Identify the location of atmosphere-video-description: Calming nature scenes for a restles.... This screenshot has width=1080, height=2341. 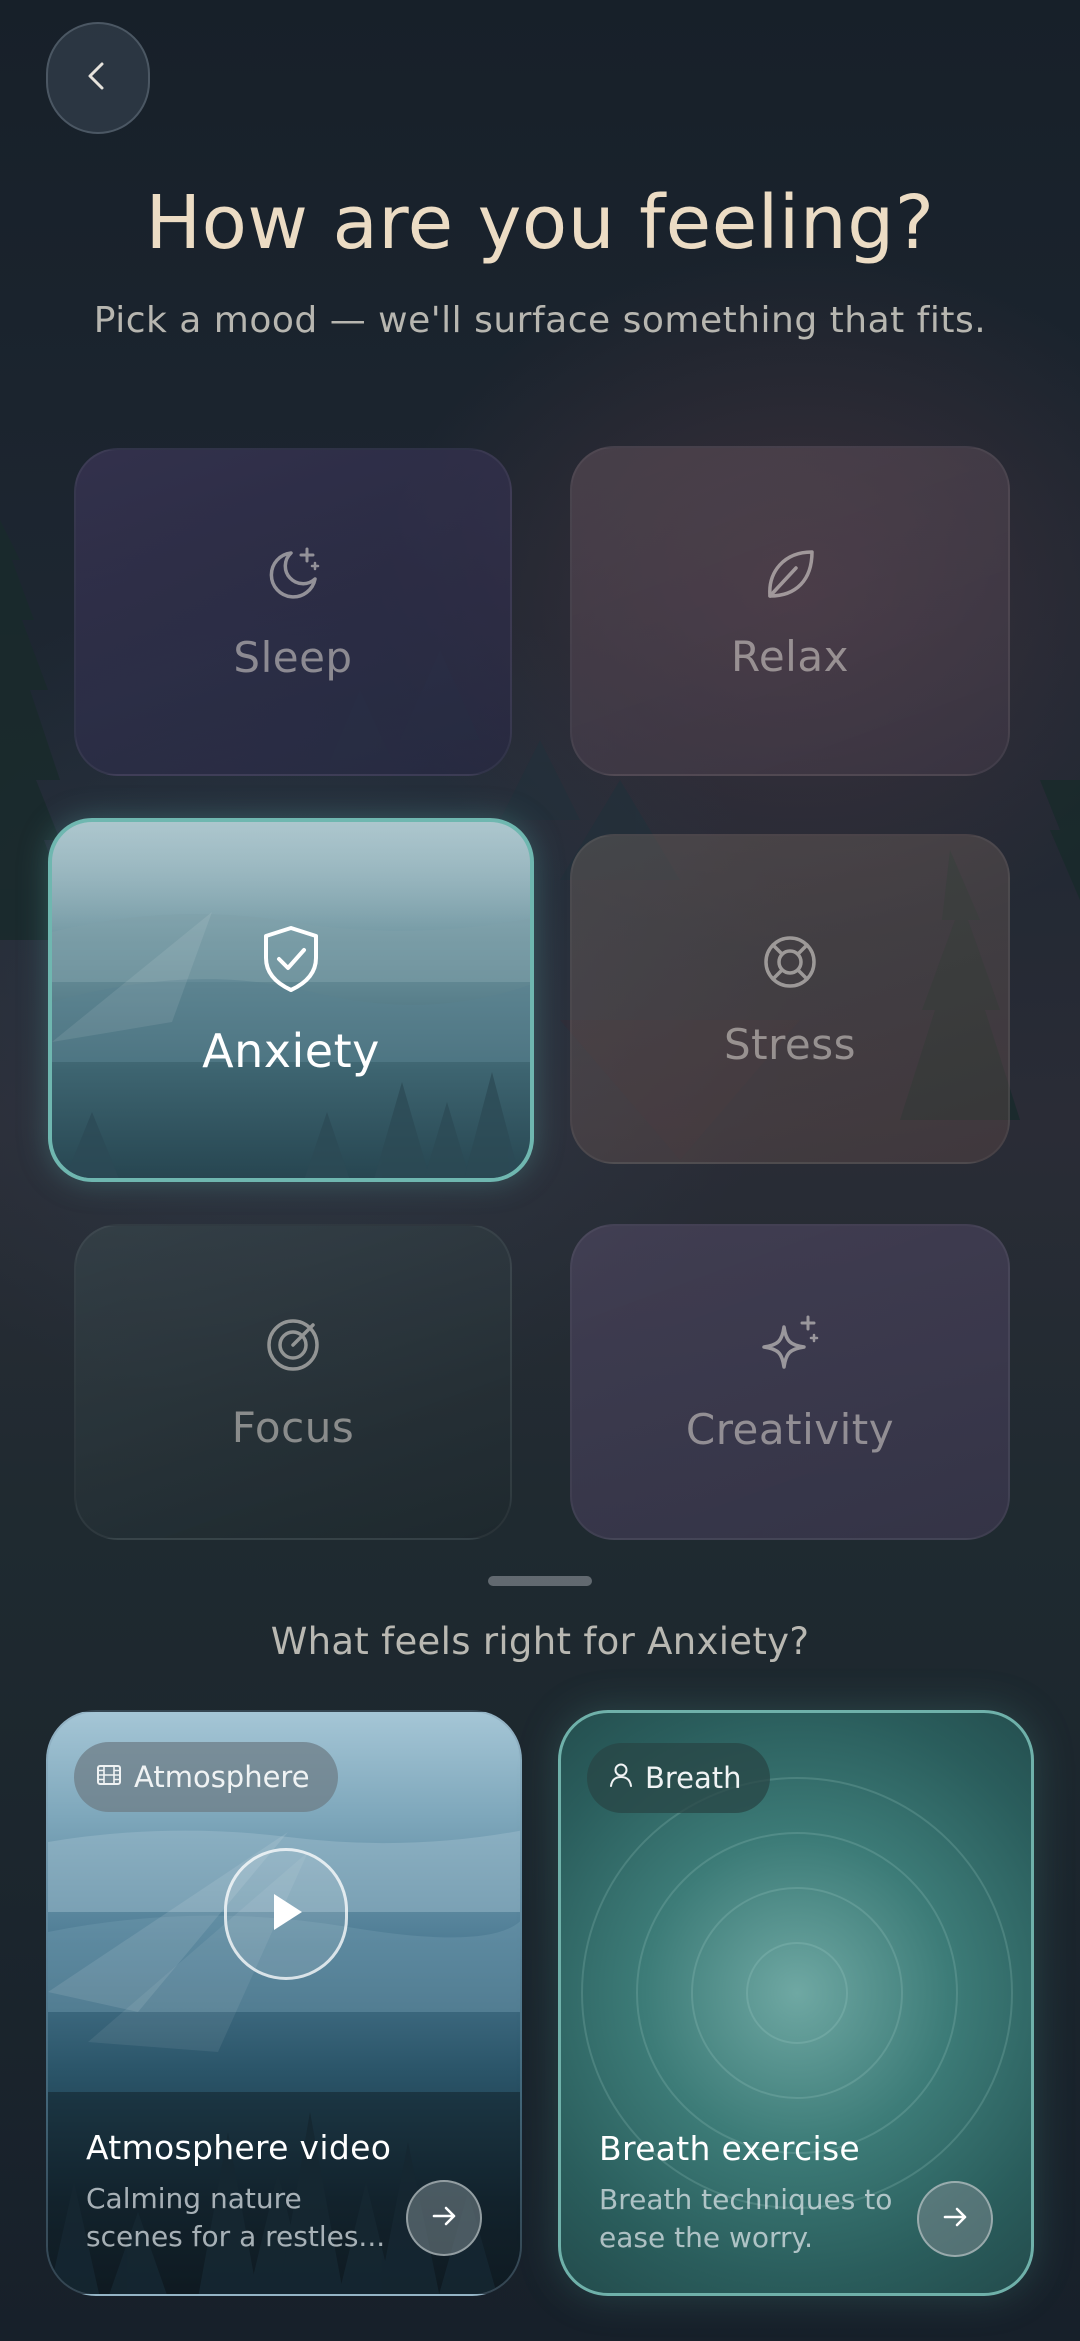
(236, 2217).